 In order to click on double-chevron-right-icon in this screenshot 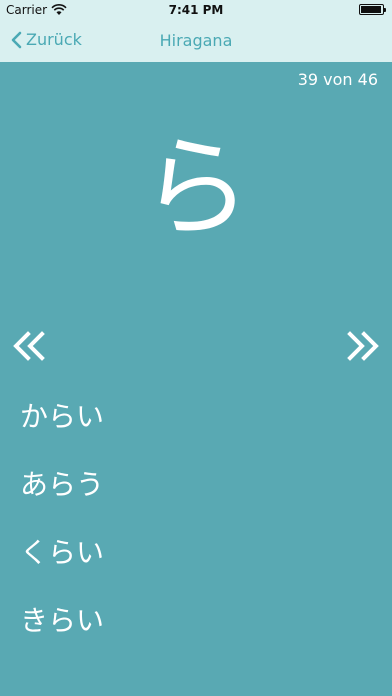, I will do `click(362, 346)`.